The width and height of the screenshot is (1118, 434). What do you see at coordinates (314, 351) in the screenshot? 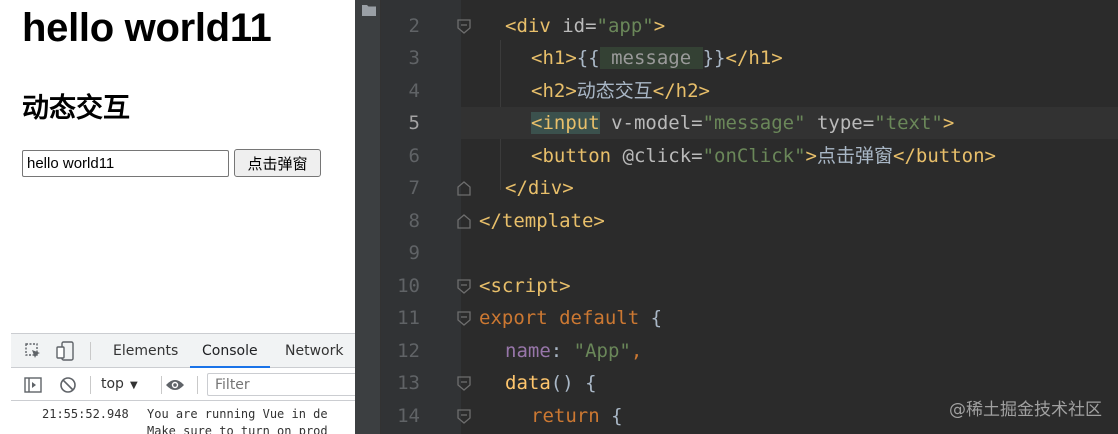
I see `tab-network: Network` at bounding box center [314, 351].